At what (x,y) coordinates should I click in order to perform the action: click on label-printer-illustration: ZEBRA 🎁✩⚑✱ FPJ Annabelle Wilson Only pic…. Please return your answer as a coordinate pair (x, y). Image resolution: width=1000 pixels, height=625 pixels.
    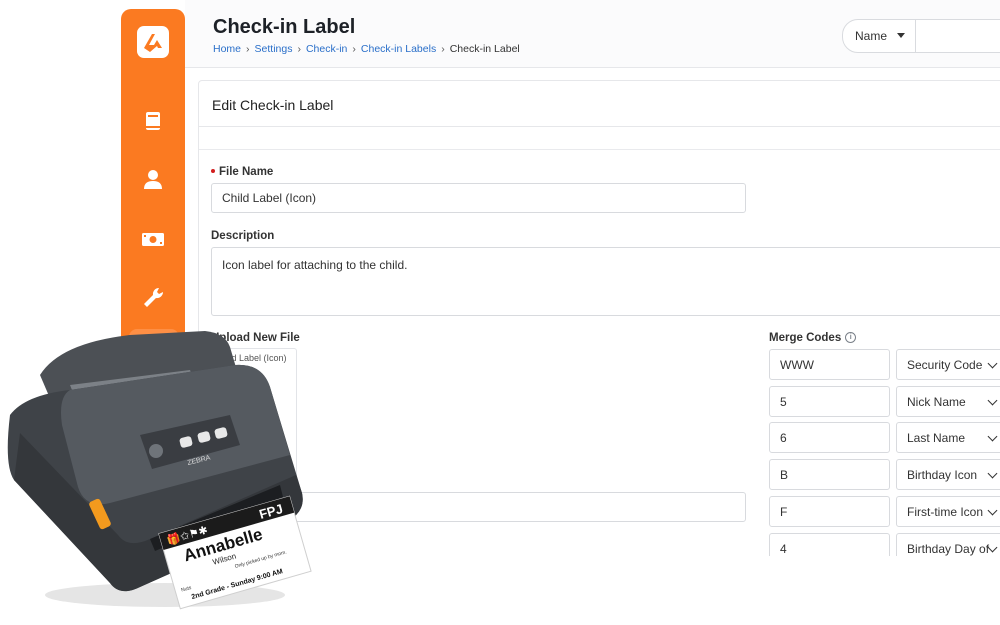
    Looking at the image, I should click on (159, 470).